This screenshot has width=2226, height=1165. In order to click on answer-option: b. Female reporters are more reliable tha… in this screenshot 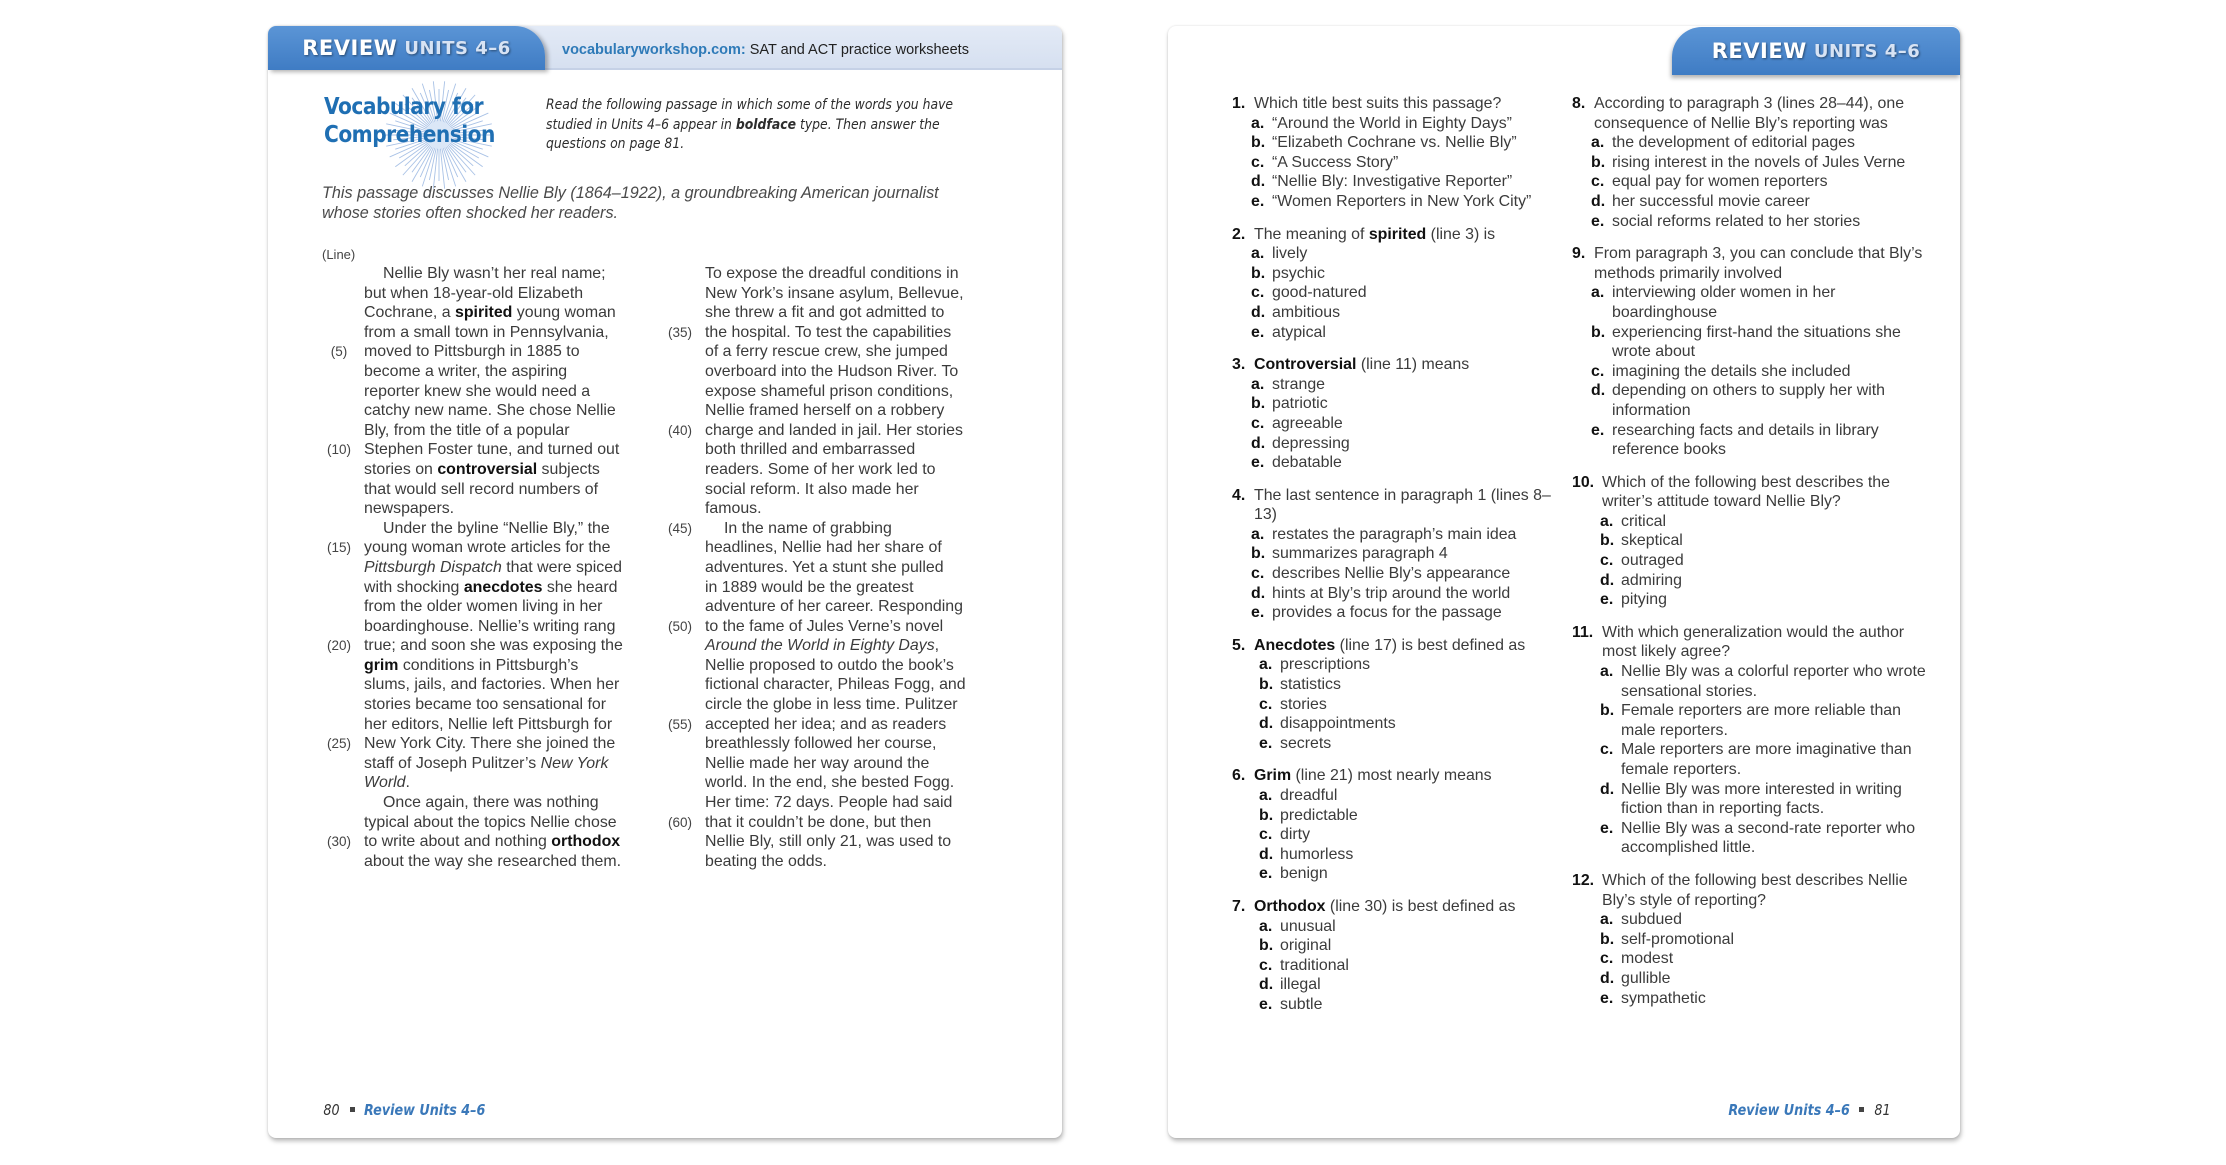, I will do `click(1752, 720)`.